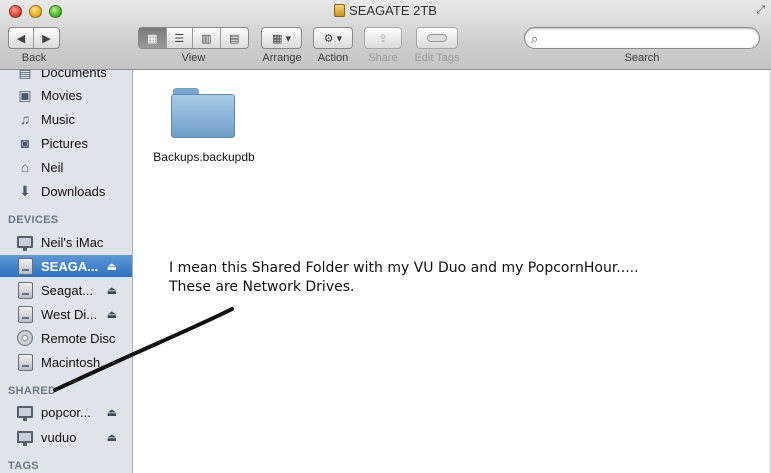  What do you see at coordinates (25, 75) in the screenshot?
I see `documents-icon: ▤` at bounding box center [25, 75].